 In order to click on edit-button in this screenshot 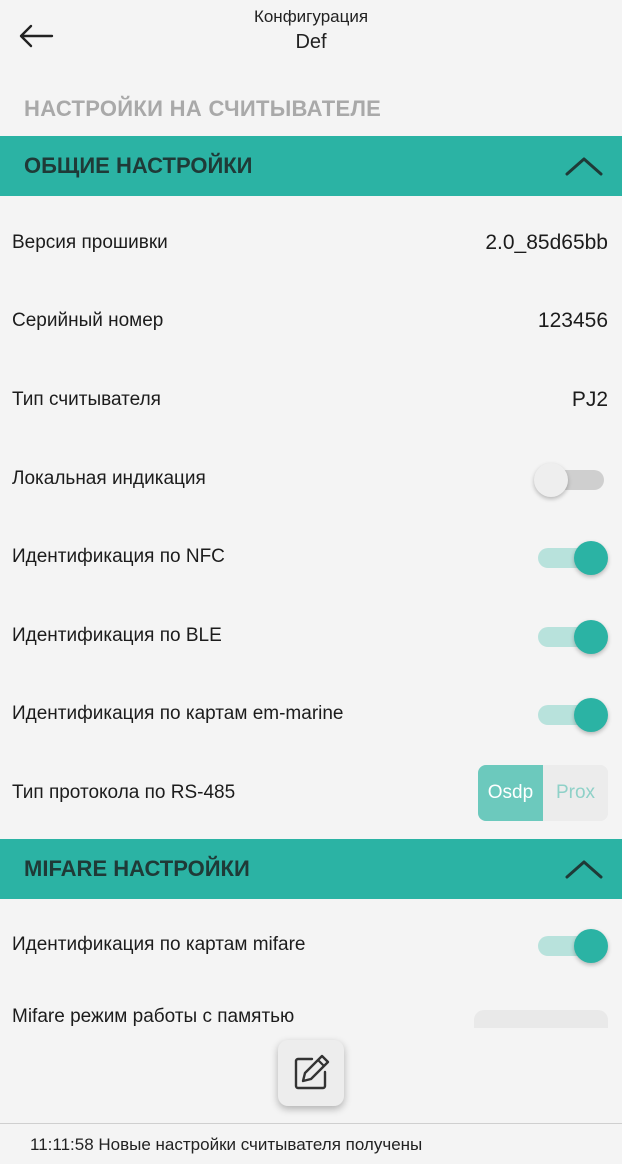, I will do `click(311, 1073)`.